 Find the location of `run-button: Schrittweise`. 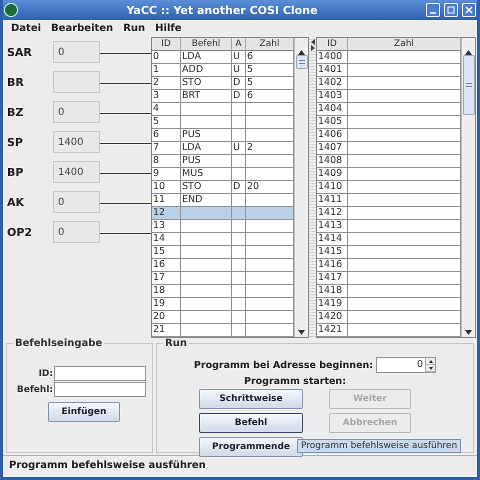

run-button: Schrittweise is located at coordinates (251, 399).